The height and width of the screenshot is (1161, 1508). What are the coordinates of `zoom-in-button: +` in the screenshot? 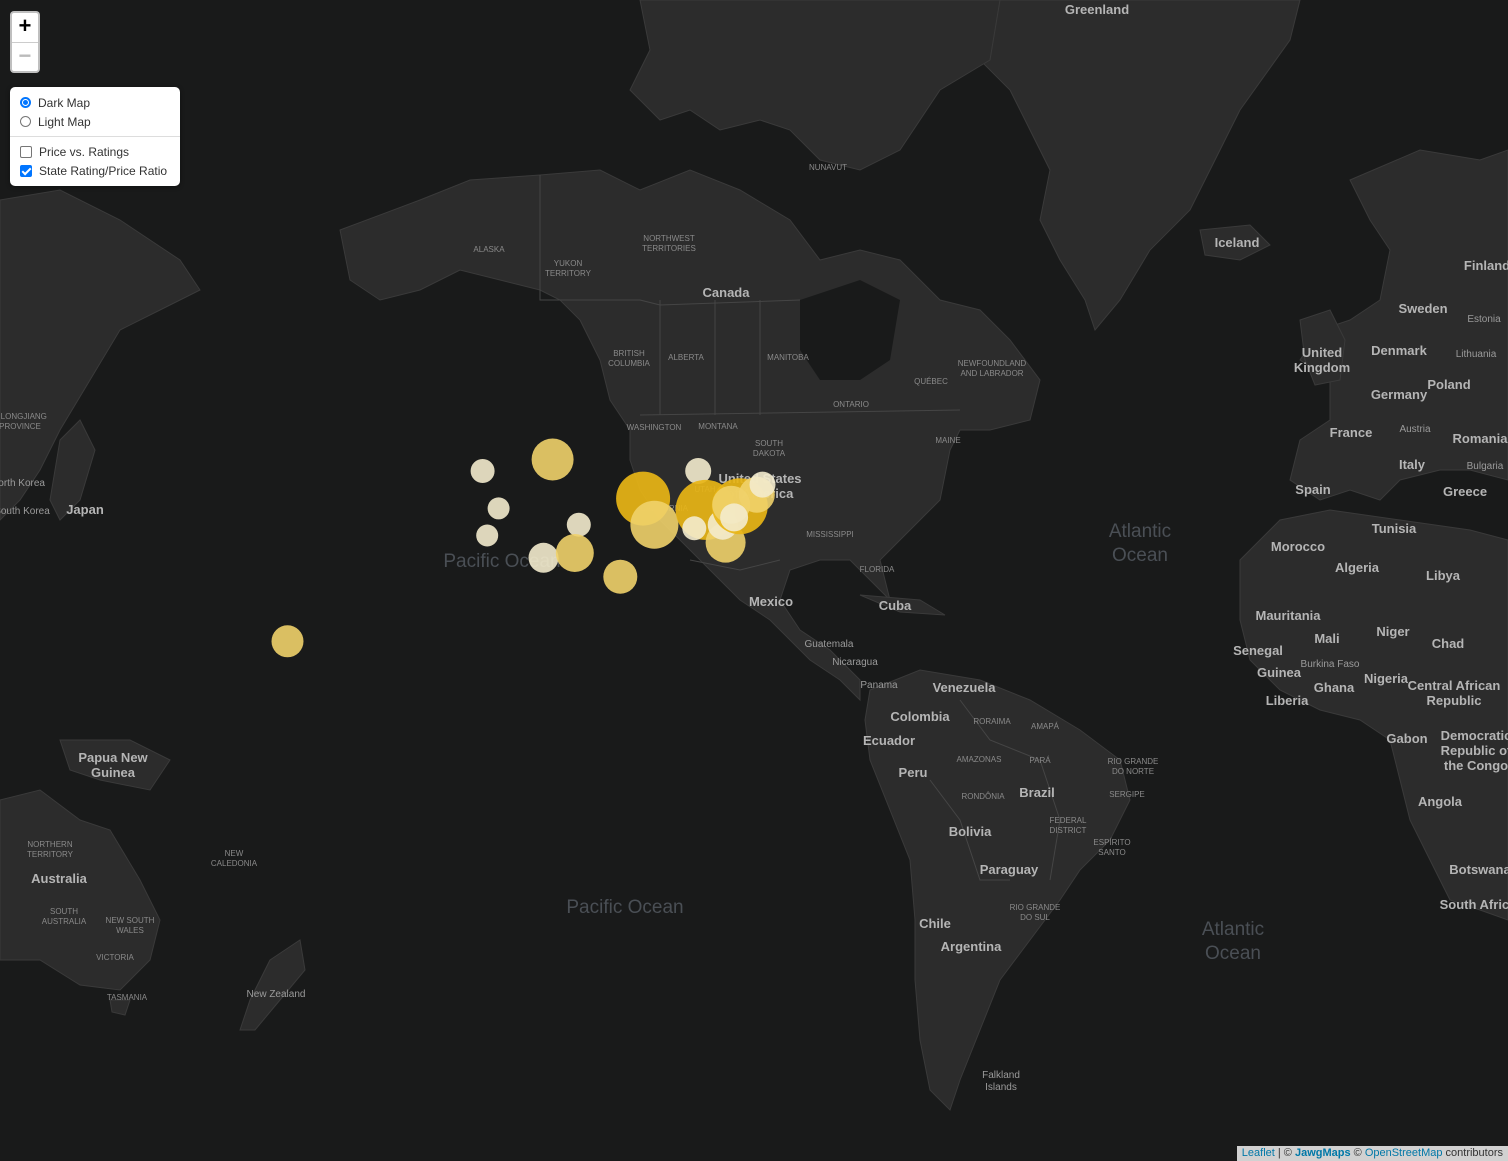 It's located at (25, 27).